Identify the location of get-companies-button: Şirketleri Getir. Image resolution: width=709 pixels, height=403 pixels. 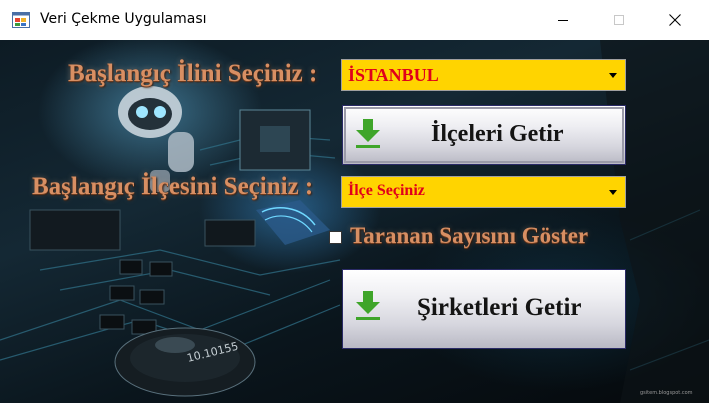
(484, 309).